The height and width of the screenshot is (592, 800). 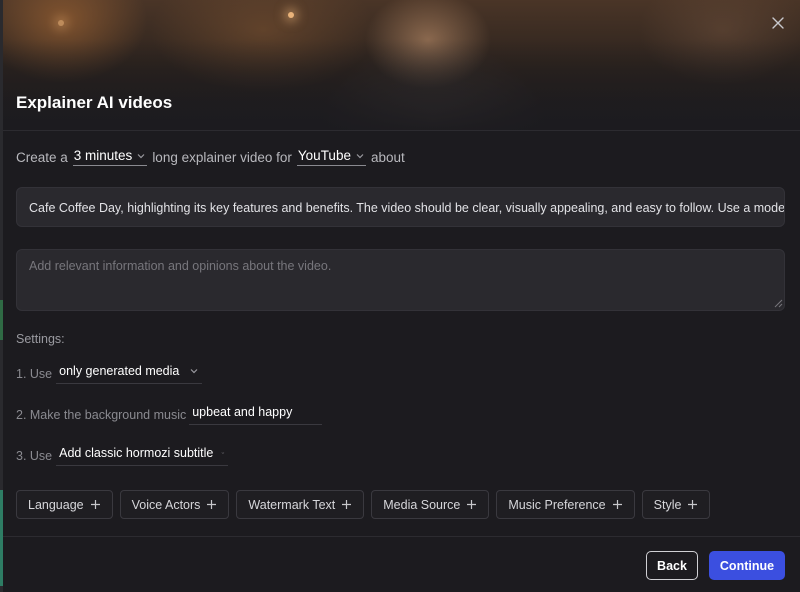 I want to click on resize-handle-icon, so click(x=778, y=303).